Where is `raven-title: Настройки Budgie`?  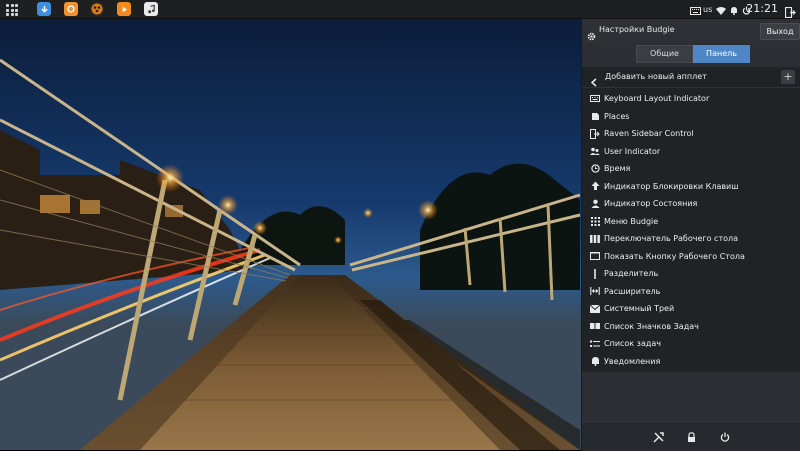
raven-title: Настройки Budgie is located at coordinates (637, 29).